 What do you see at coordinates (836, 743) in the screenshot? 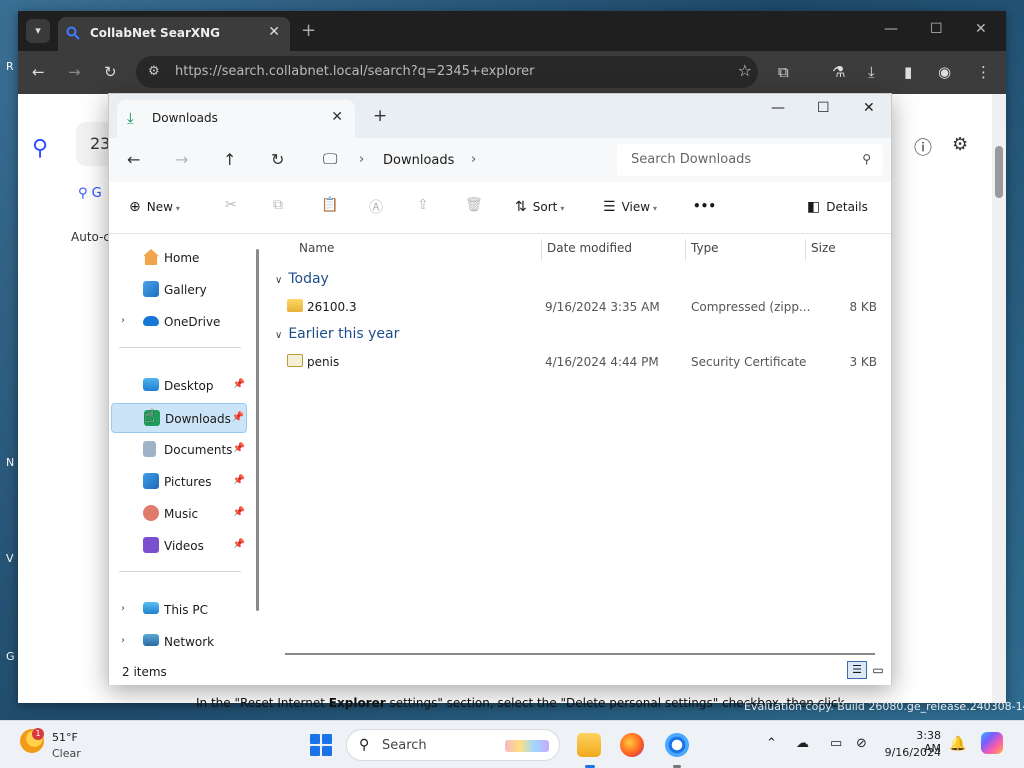
I see `display-icon: ▭` at bounding box center [836, 743].